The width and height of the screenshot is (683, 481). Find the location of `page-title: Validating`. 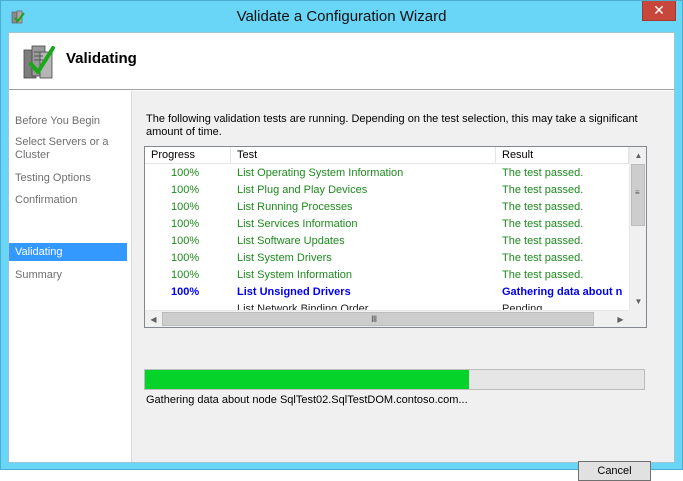

page-title: Validating is located at coordinates (101, 58).